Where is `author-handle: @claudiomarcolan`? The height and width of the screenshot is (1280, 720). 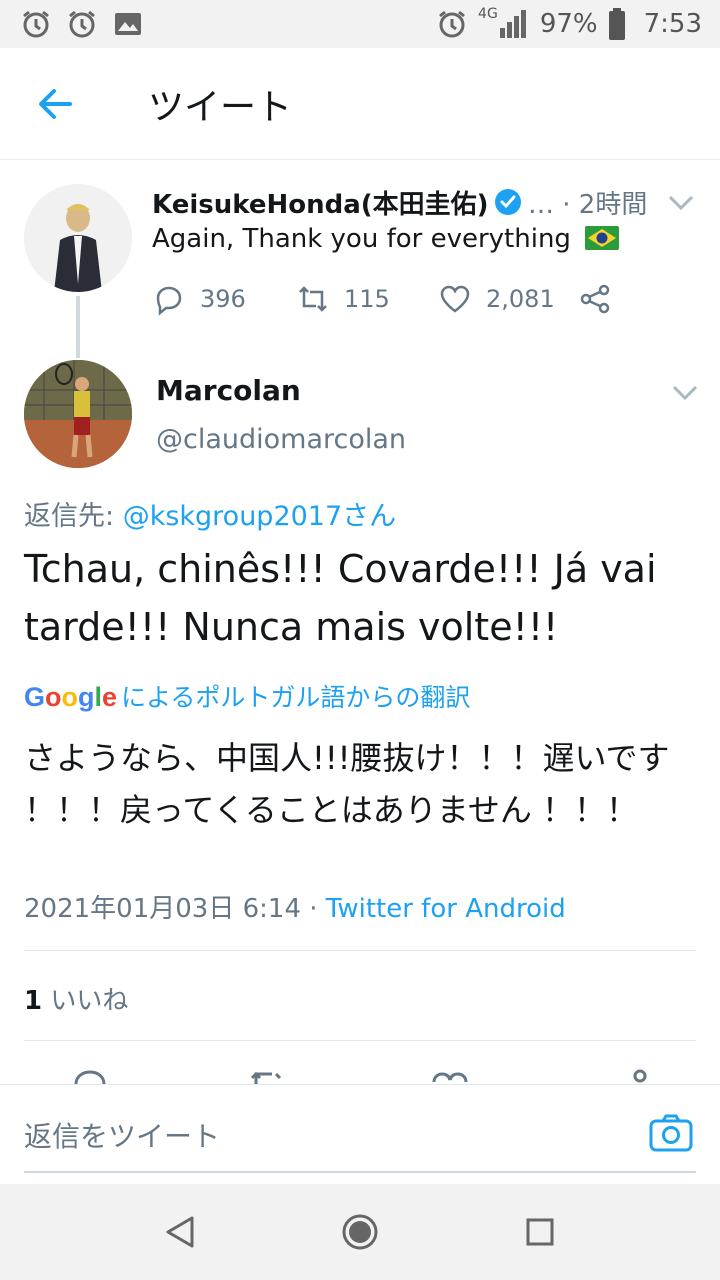
author-handle: @claudiomarcolan is located at coordinates (281, 439).